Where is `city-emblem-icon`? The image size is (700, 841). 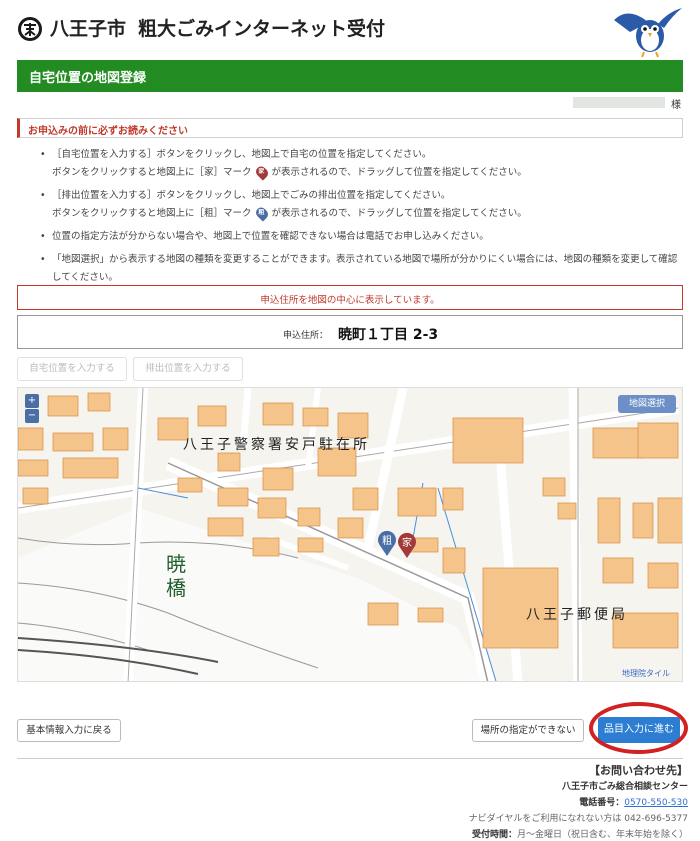 city-emblem-icon is located at coordinates (30, 29).